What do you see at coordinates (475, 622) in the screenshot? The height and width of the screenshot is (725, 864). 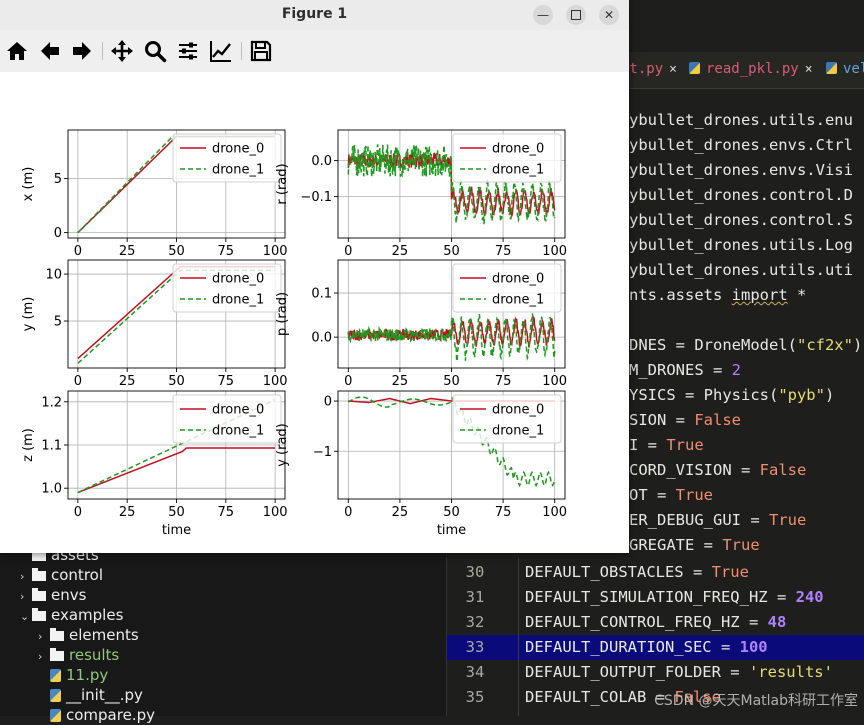 I see `line-number: 32` at bounding box center [475, 622].